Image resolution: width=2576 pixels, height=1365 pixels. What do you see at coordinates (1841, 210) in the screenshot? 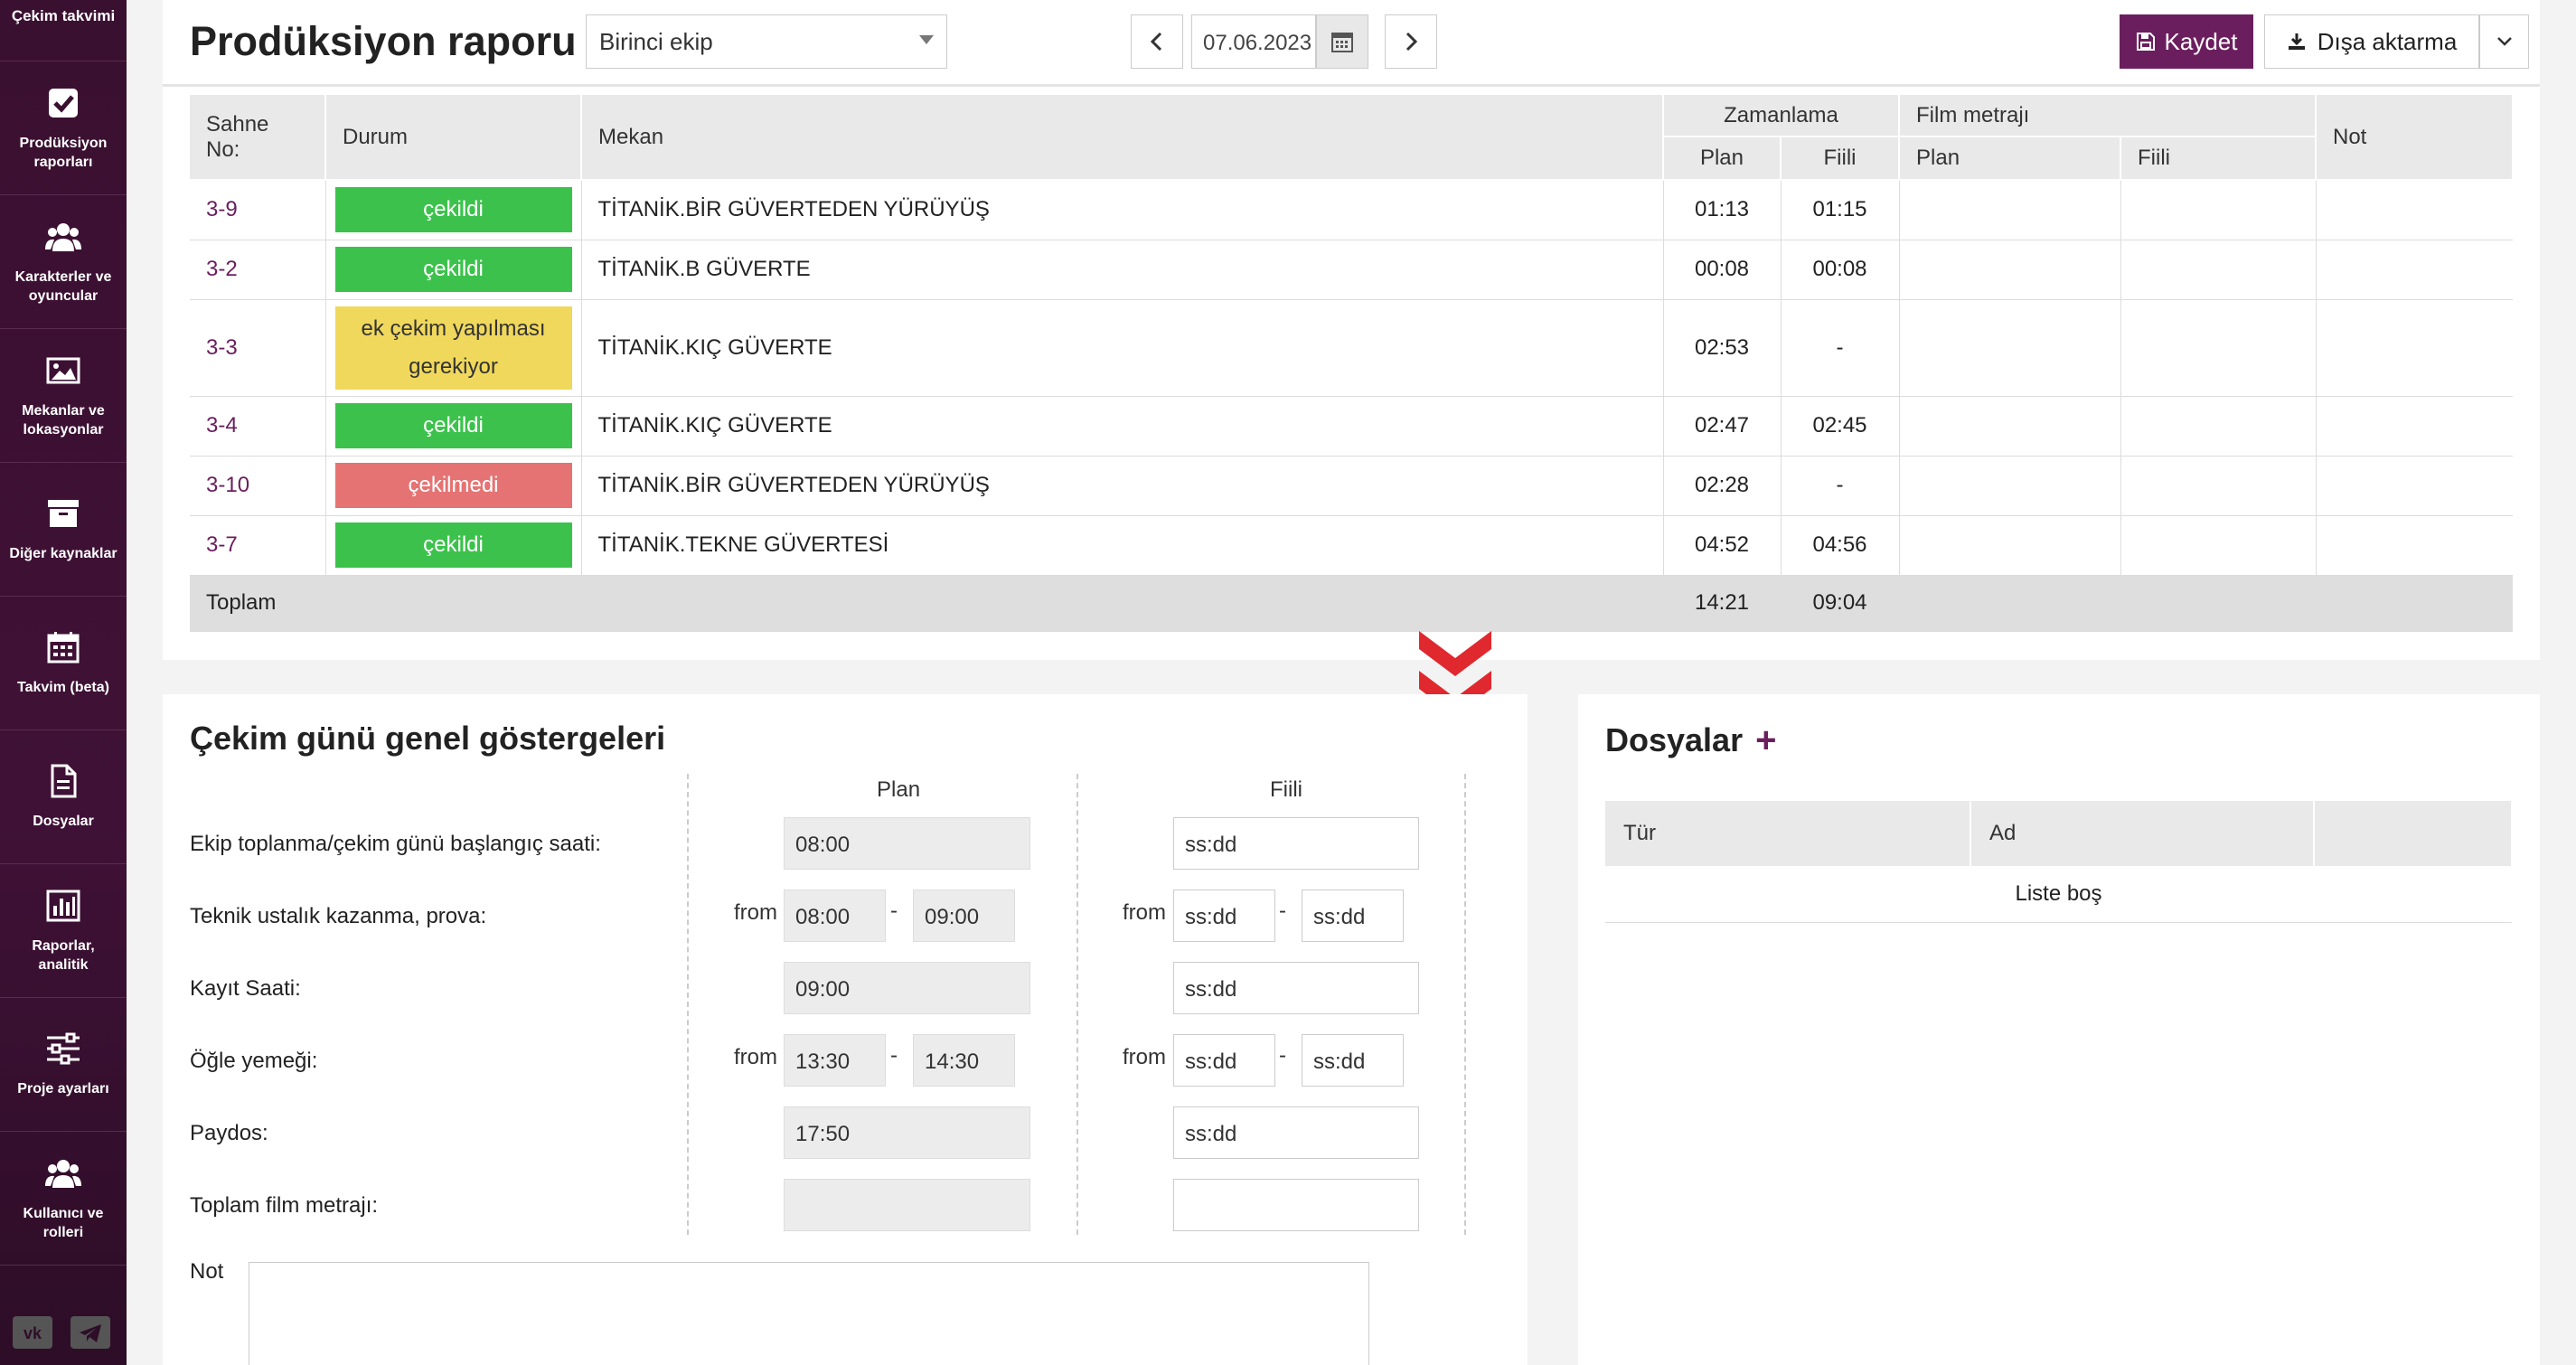
I see `timing-actual: 01:15` at bounding box center [1841, 210].